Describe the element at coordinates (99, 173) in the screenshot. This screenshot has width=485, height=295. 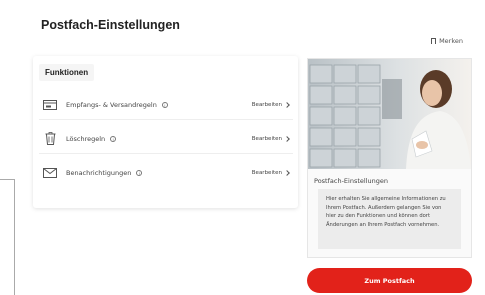
I see `row-label: Benachrichtigungen` at that location.